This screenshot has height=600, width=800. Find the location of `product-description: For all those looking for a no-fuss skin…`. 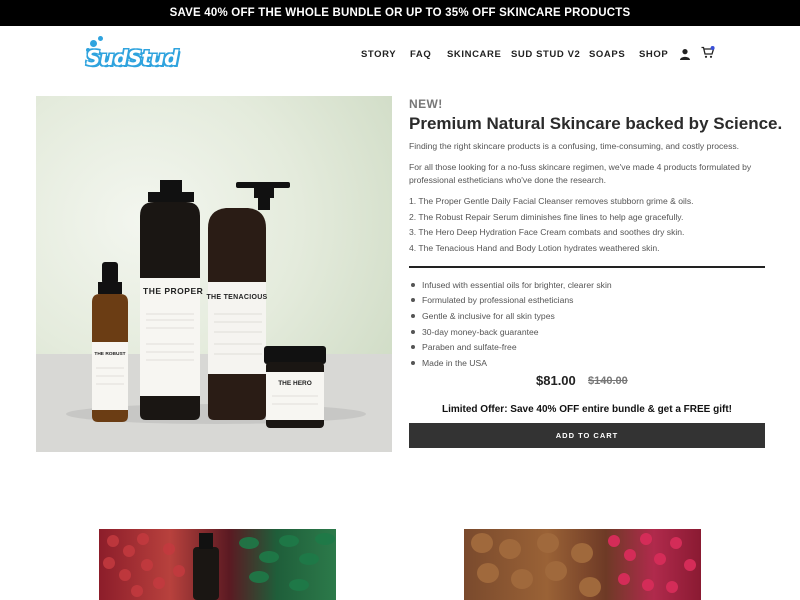

product-description: For all those looking for a no-fuss skin… is located at coordinates (580, 173).